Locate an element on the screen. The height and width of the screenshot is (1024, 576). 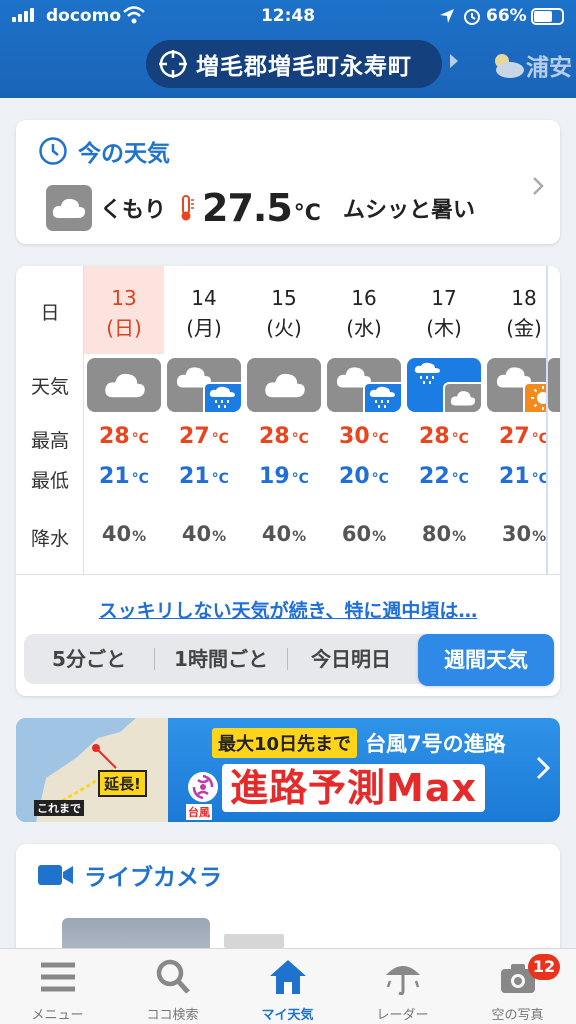
notification-badge: 12 is located at coordinates (544, 967).